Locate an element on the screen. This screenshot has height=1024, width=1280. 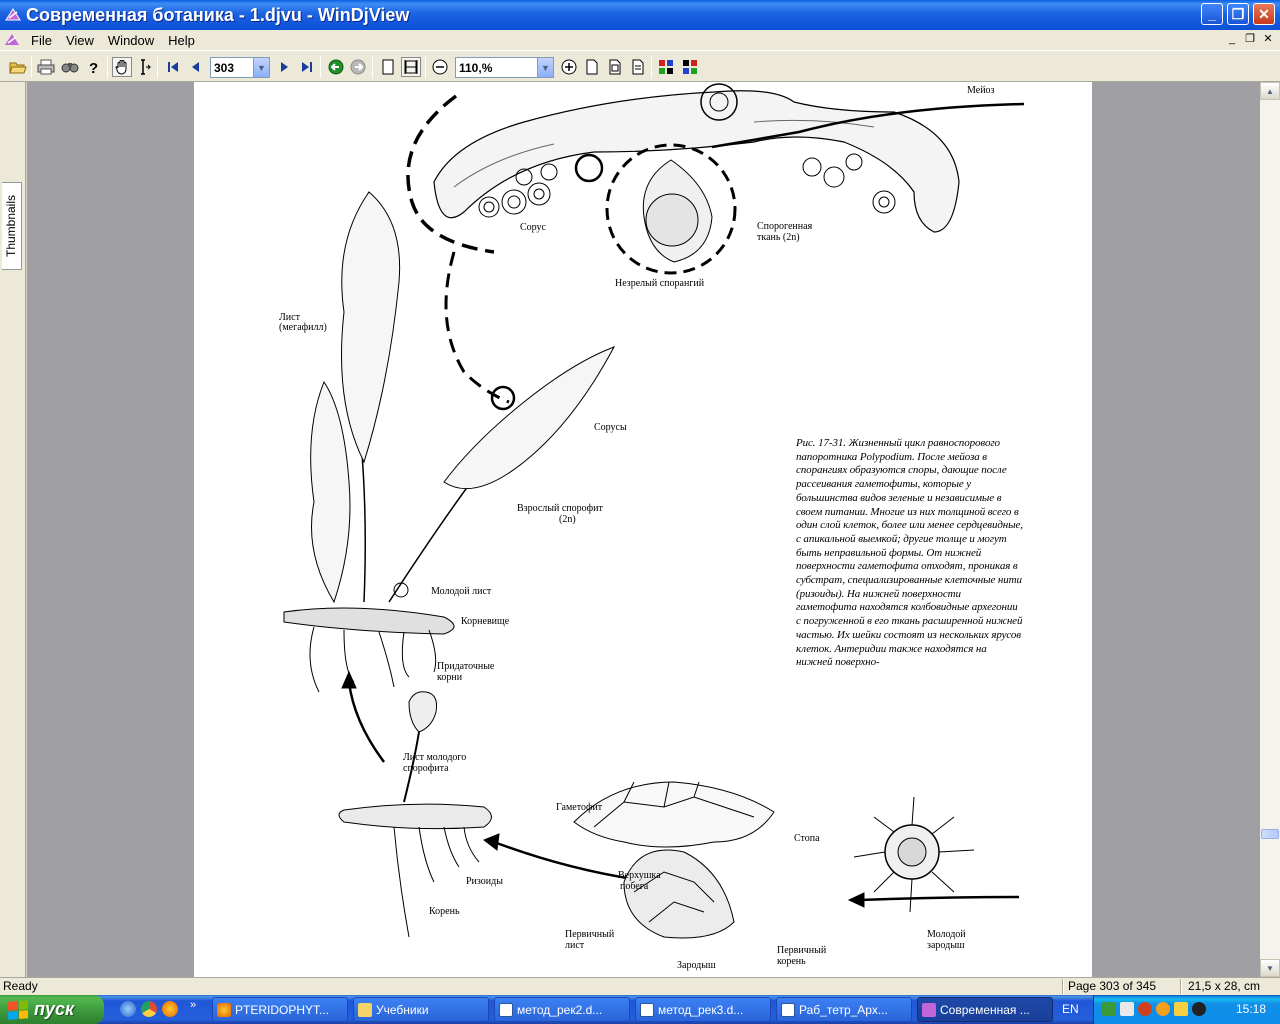
menu-file: File is located at coordinates (41, 40).